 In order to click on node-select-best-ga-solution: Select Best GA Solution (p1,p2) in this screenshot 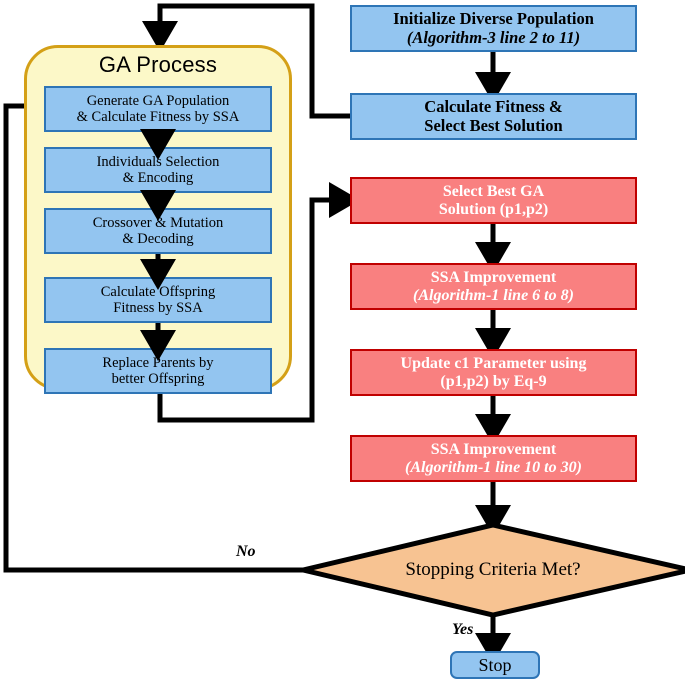, I will do `click(493, 200)`.